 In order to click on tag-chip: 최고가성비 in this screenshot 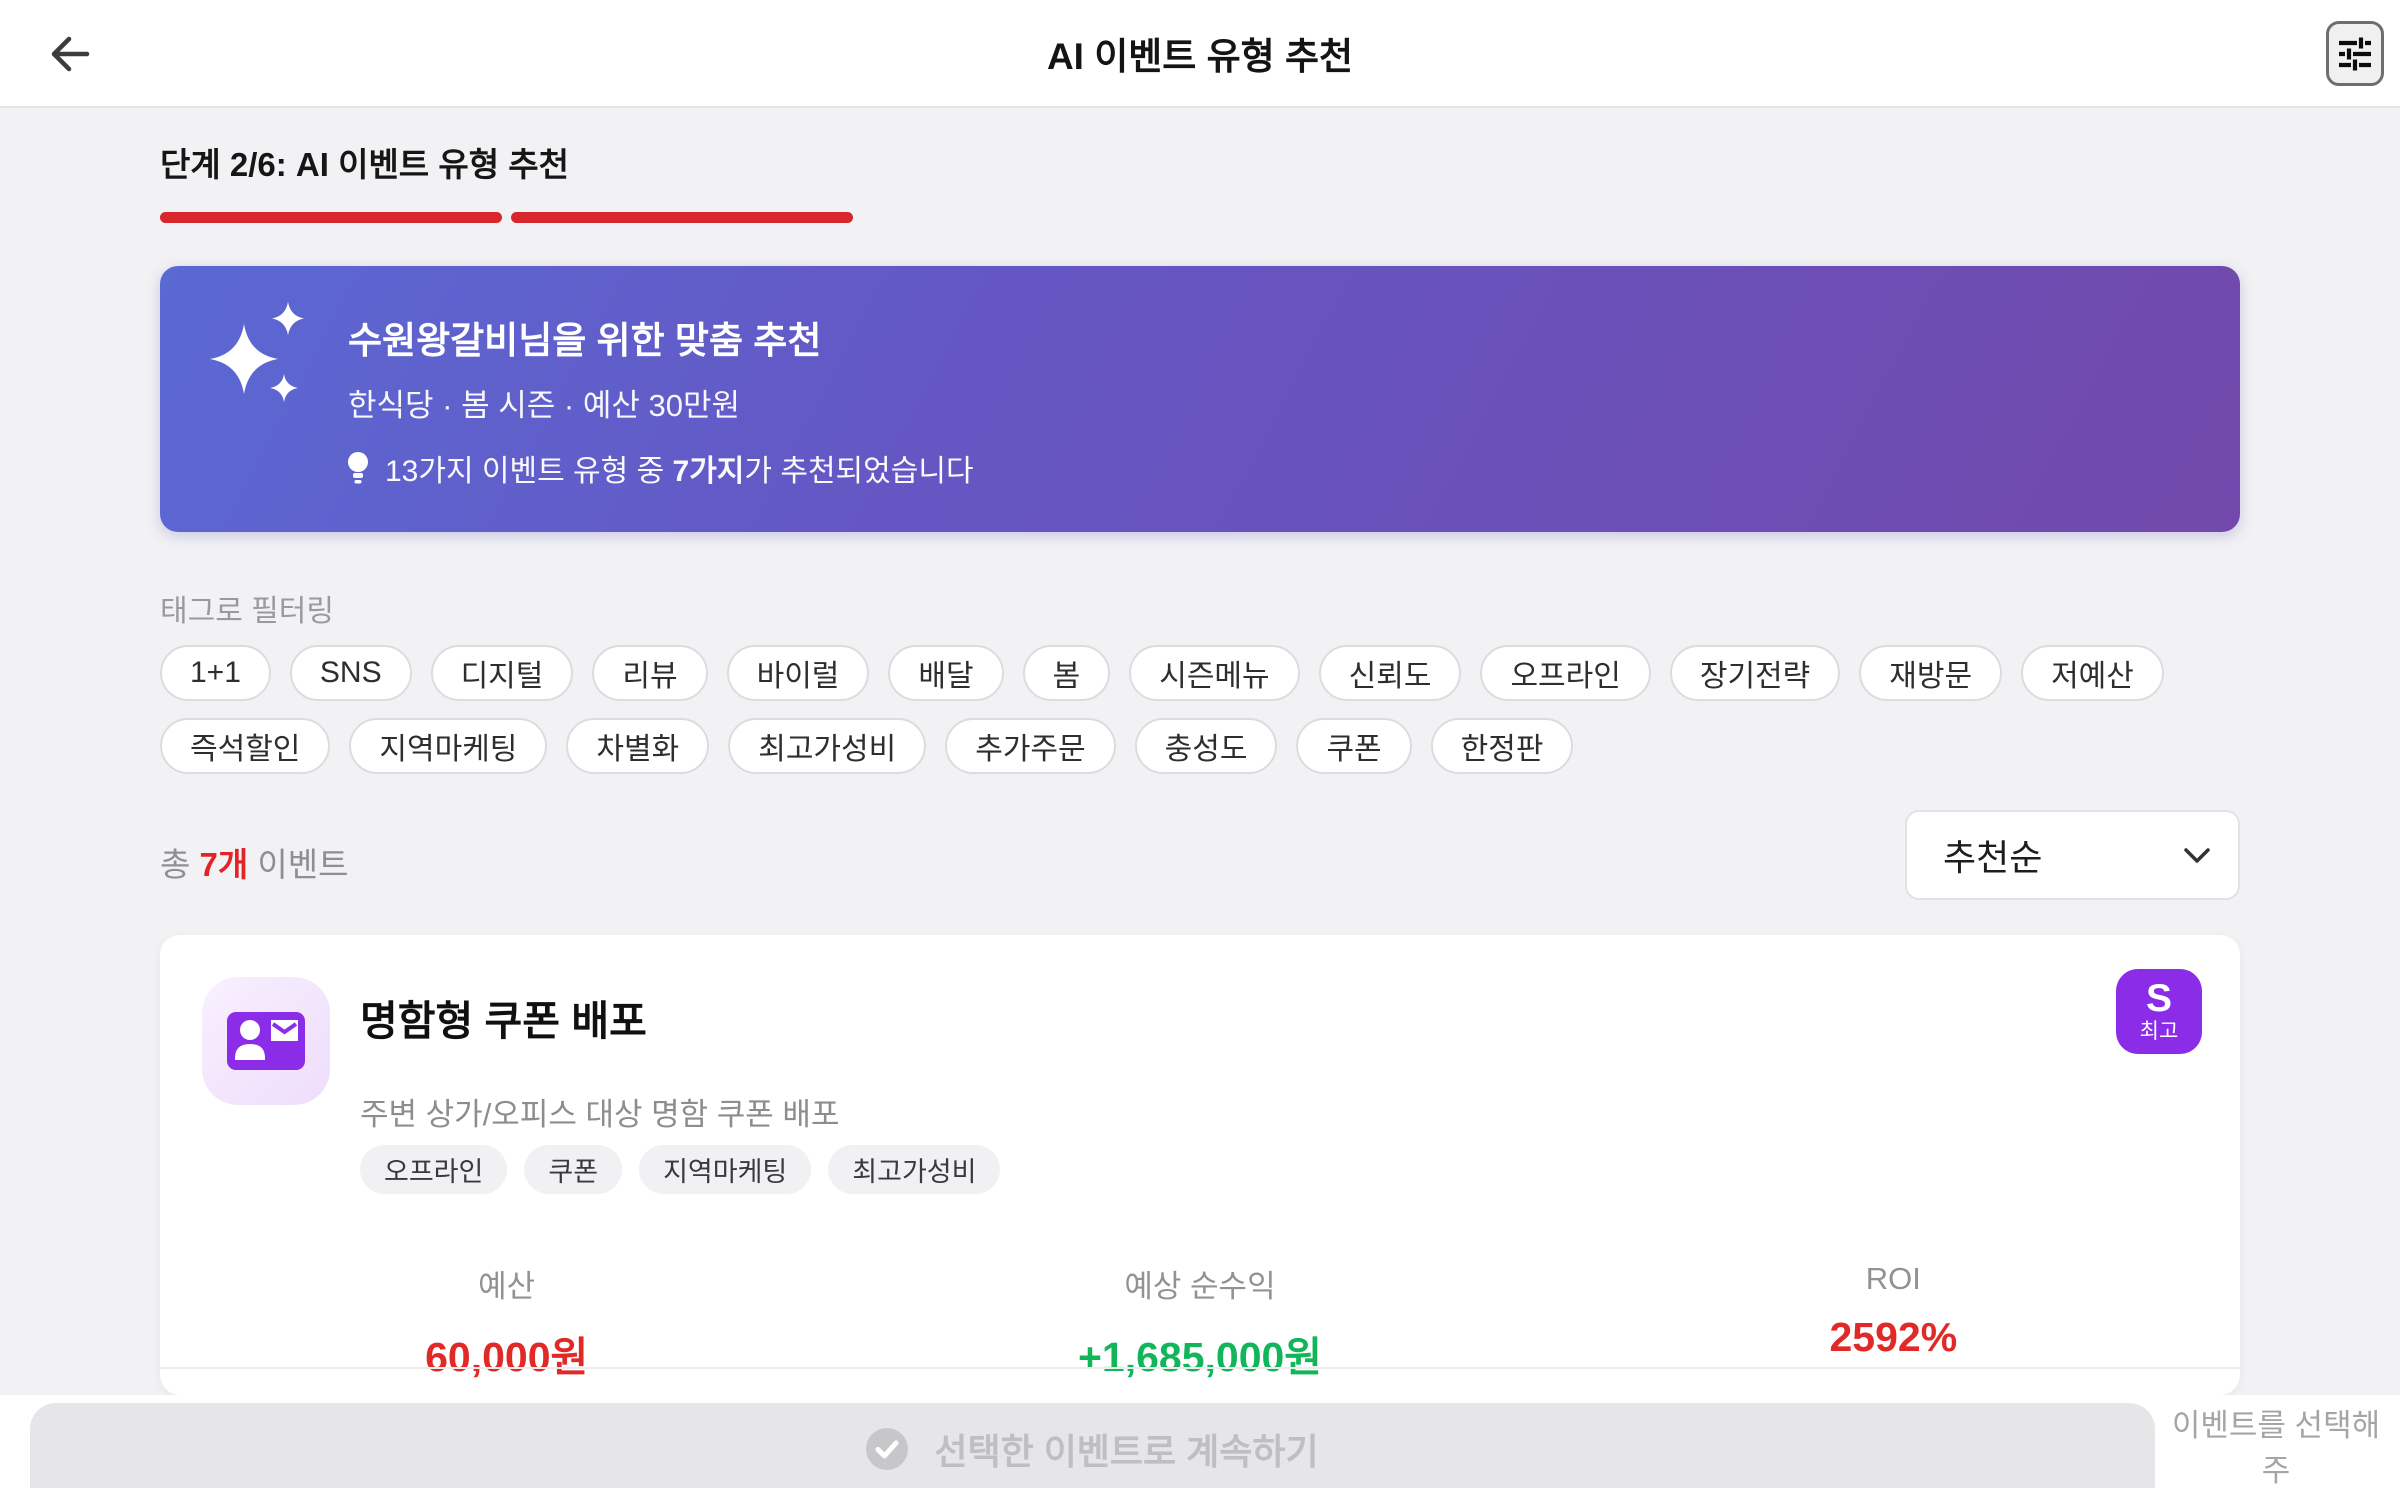, I will do `click(827, 746)`.